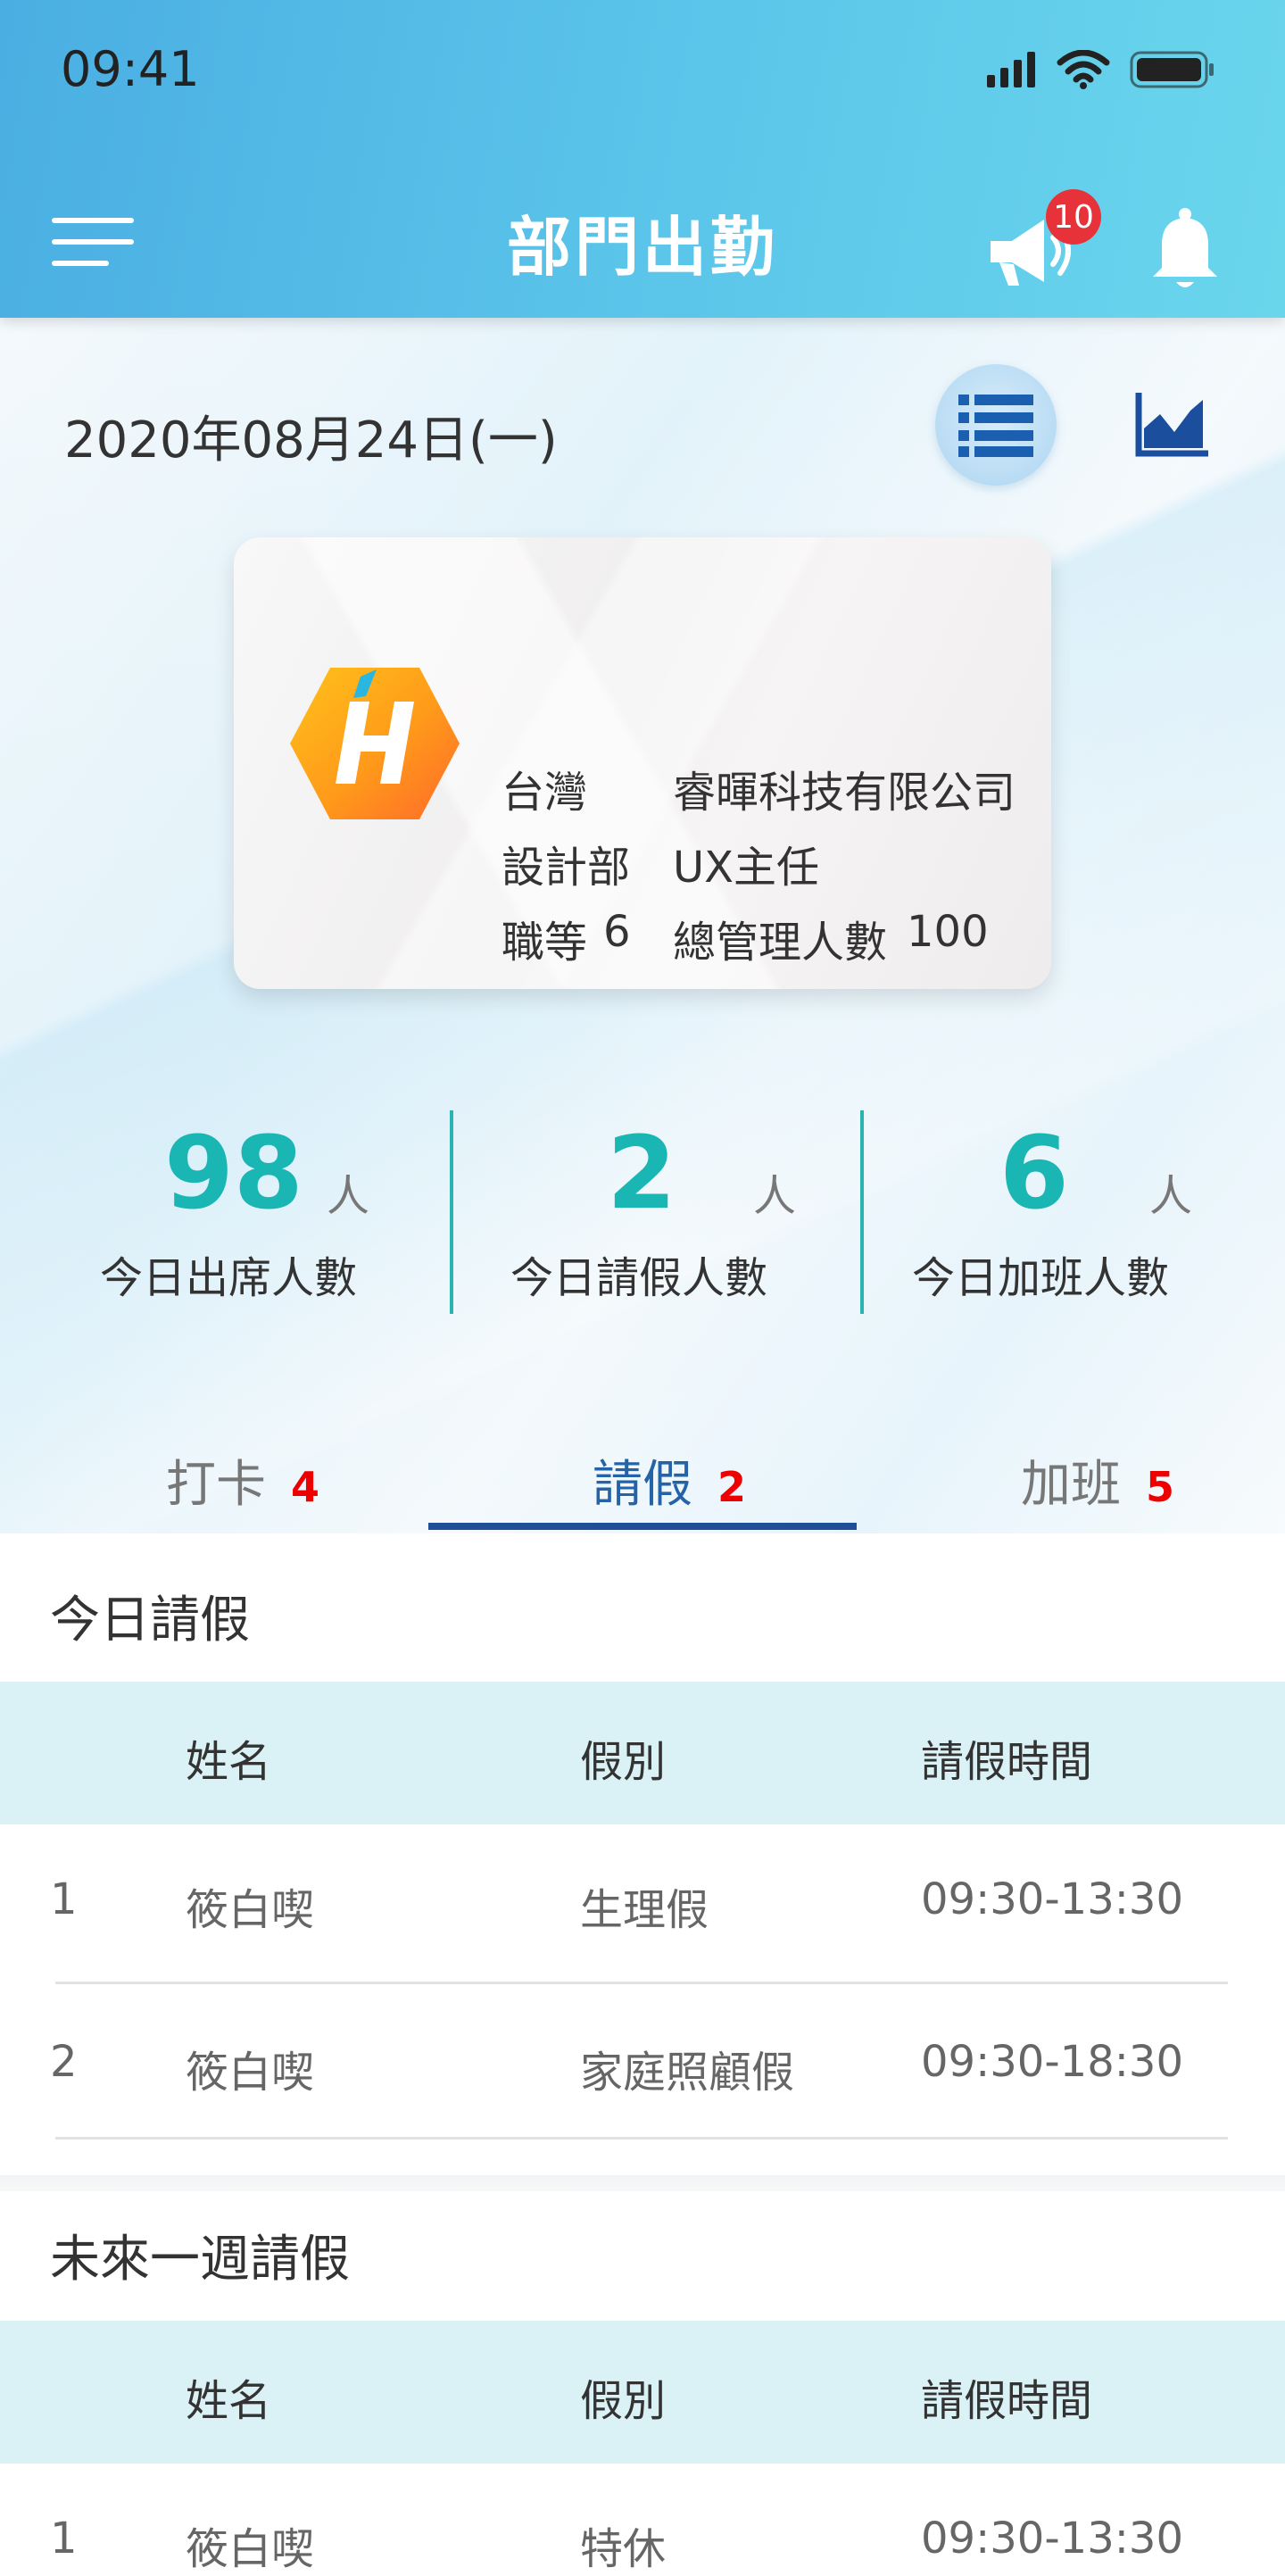 This screenshot has width=1285, height=2576. Describe the element at coordinates (642, 159) in the screenshot. I see `app-header: 09:41 部門出勤 10` at that location.